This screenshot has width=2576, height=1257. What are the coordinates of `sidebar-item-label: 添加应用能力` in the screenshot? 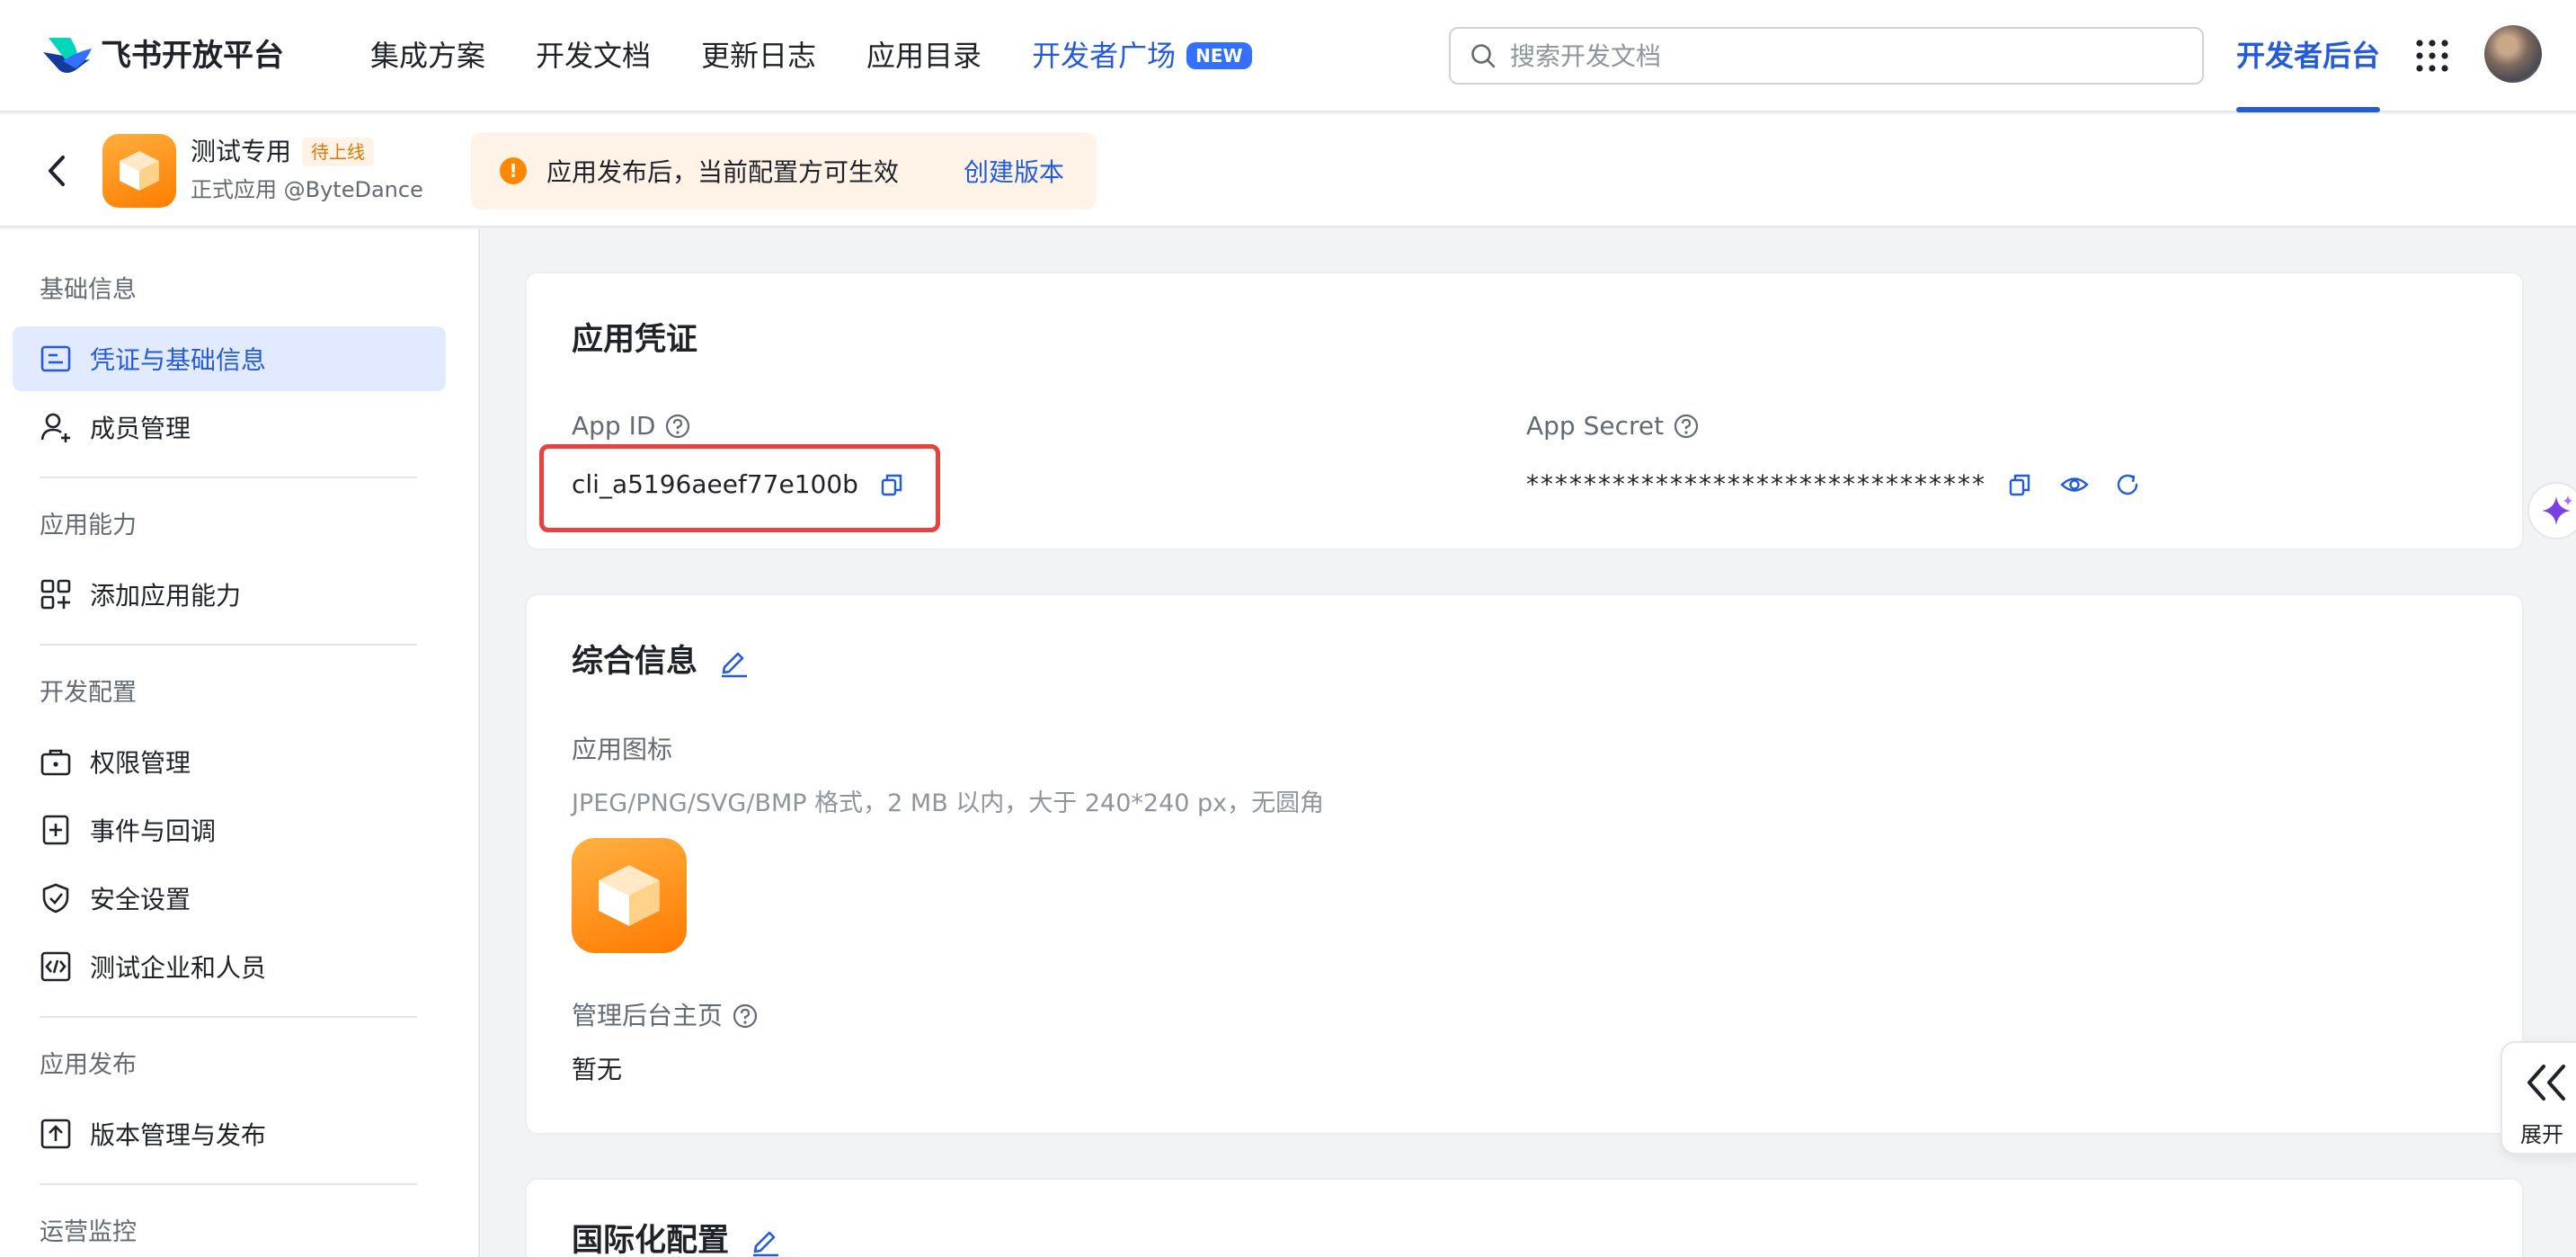 It's located at (166, 596).